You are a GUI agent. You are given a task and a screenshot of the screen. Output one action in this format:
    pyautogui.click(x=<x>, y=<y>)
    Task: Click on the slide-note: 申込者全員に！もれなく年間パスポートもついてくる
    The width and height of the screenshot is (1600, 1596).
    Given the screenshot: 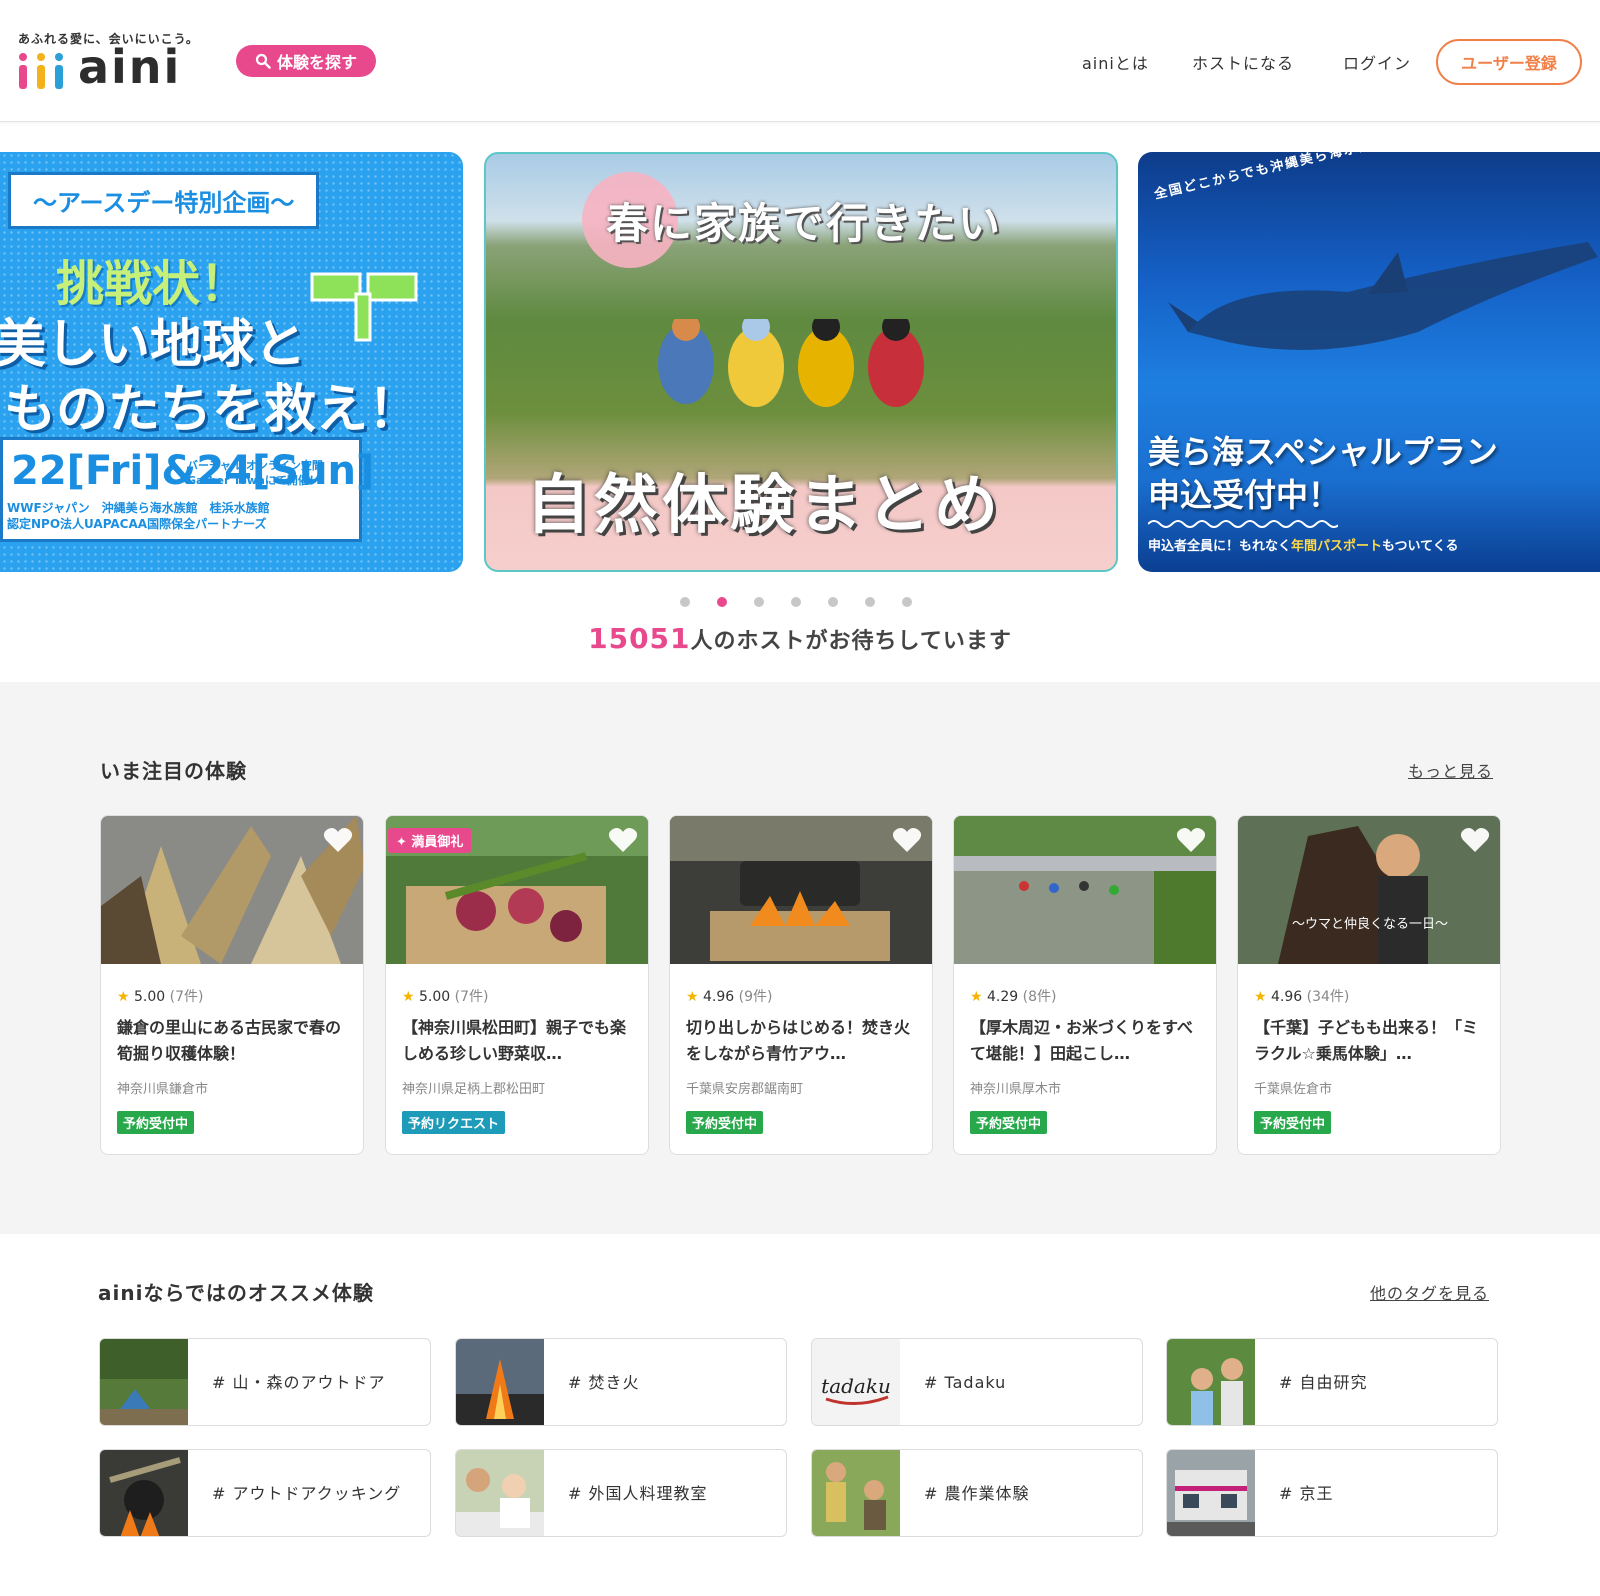 What is the action you would take?
    pyautogui.click(x=1303, y=546)
    